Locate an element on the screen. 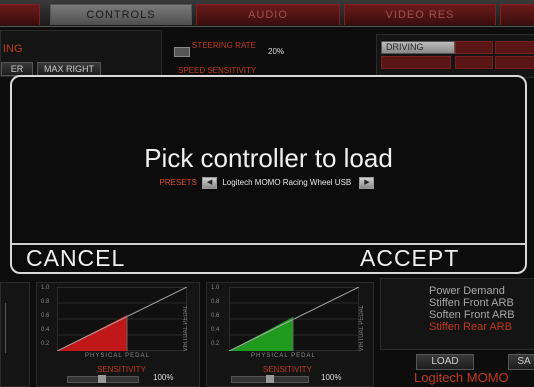 Image resolution: width=534 pixels, height=387 pixels. list-item: Power Demand is located at coordinates (467, 291).